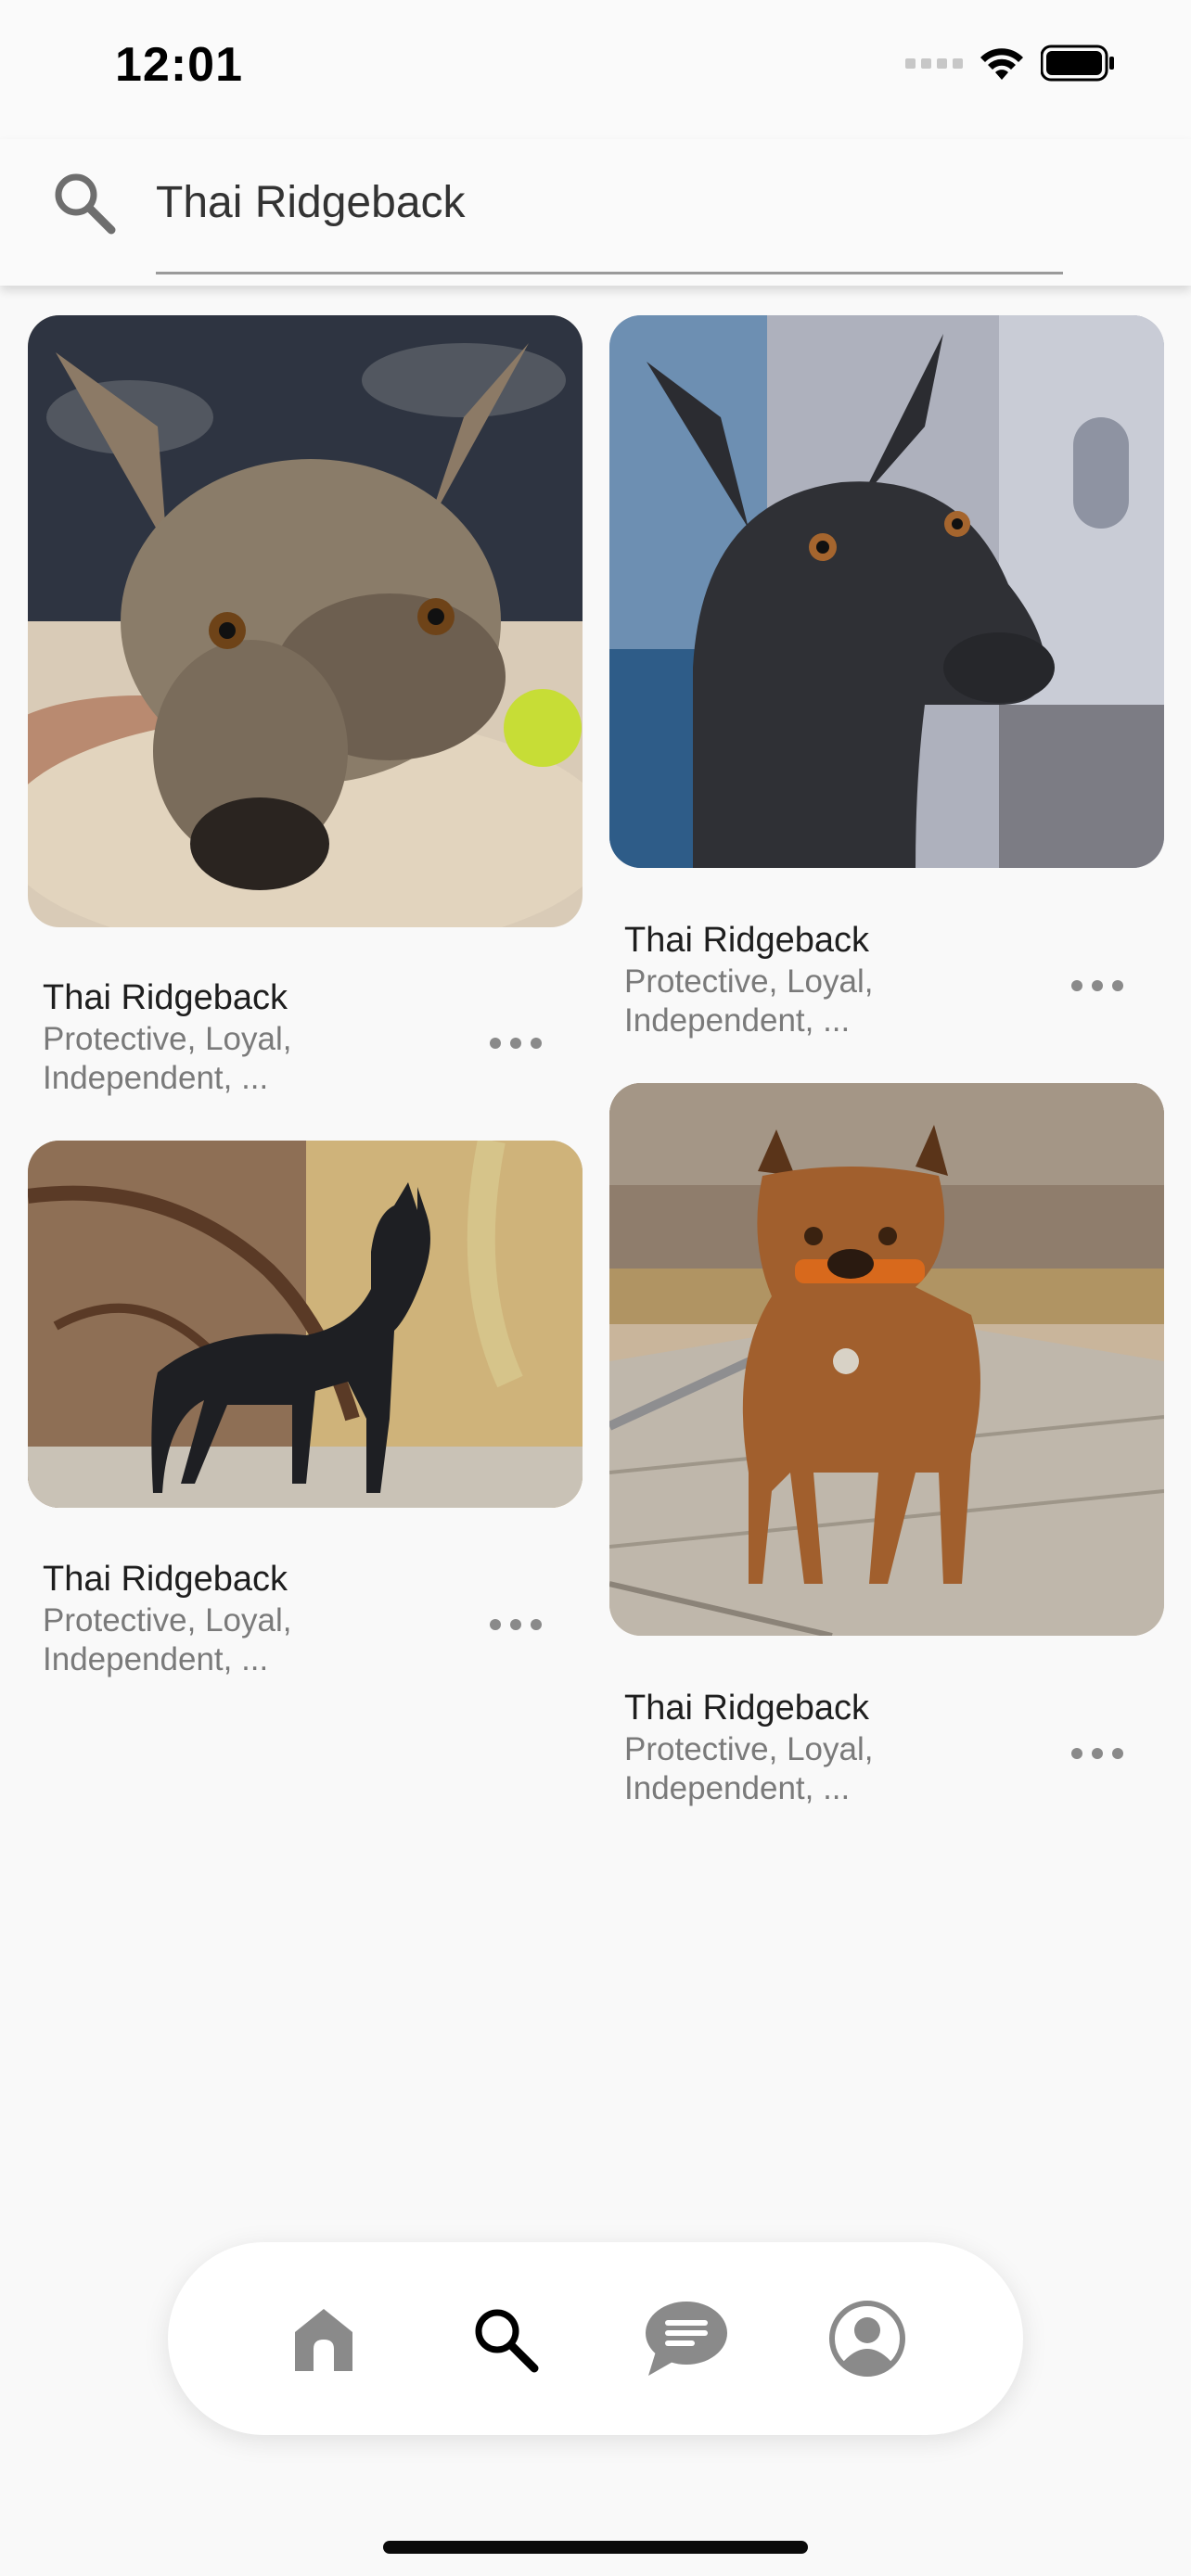 The image size is (1191, 2576). I want to click on status-time: 12:01, so click(179, 65).